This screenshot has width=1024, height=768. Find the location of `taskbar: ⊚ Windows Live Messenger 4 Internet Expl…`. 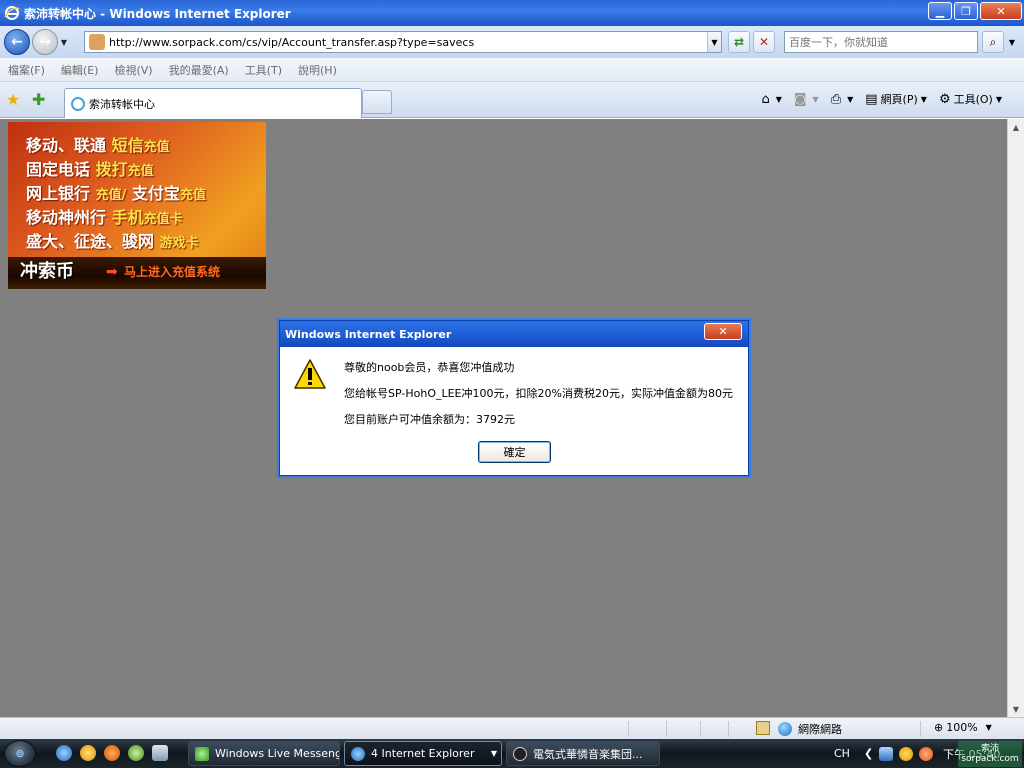

taskbar: ⊚ Windows Live Messenger 4 Internet Expl… is located at coordinates (512, 753).